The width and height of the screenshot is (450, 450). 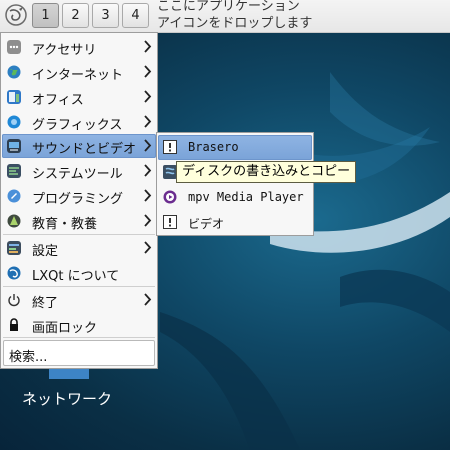 What do you see at coordinates (79, 248) in the screenshot?
I see `menu-item-settings: 設定` at bounding box center [79, 248].